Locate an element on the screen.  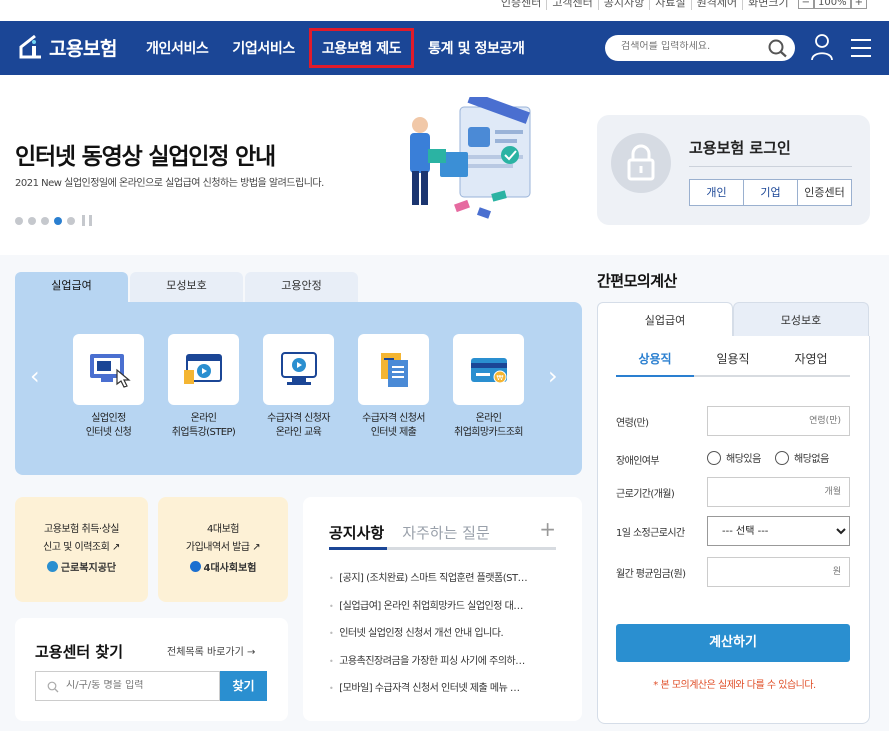
util-link-remote: 원격제어 is located at coordinates (716, 5).